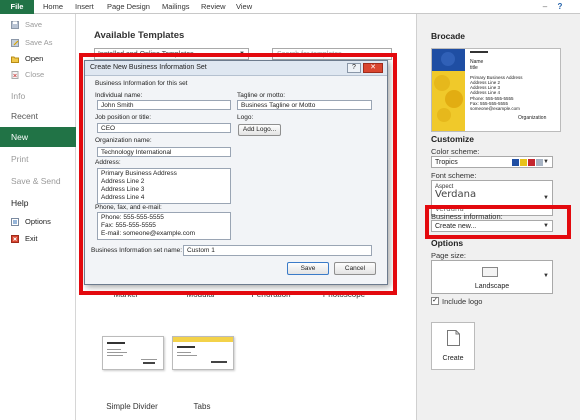  I want to click on color-scheme-select: Tropics ▼, so click(492, 162).